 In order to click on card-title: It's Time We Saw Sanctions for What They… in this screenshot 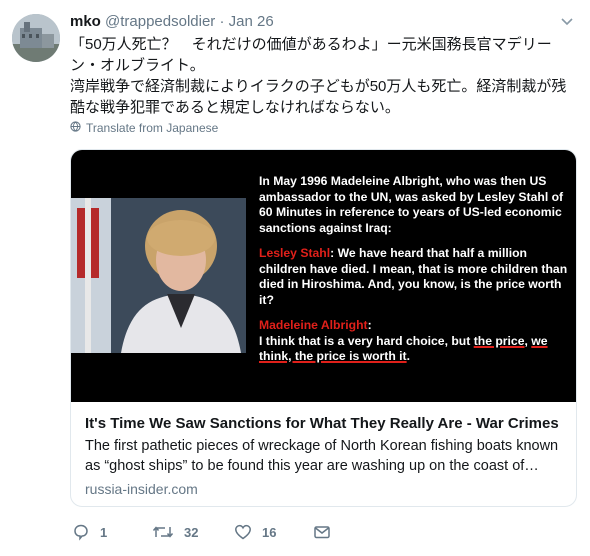, I will do `click(323, 424)`.